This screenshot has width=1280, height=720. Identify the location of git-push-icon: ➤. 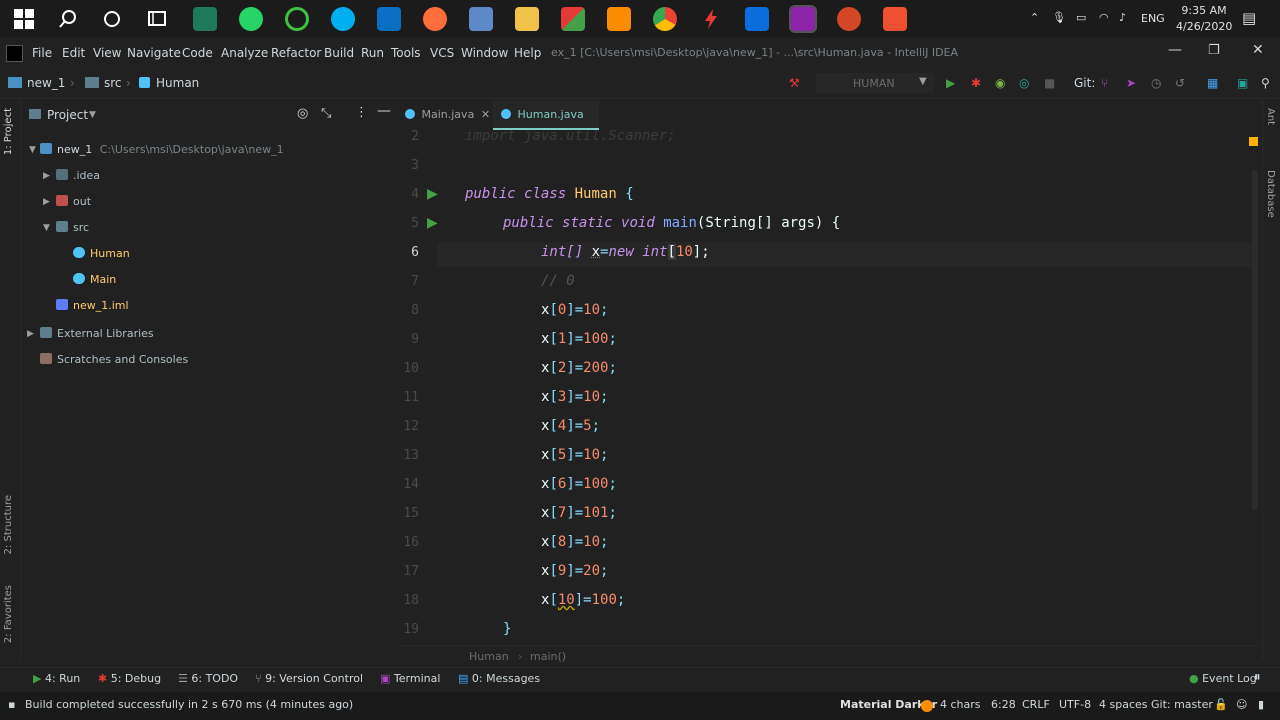
(1131, 83).